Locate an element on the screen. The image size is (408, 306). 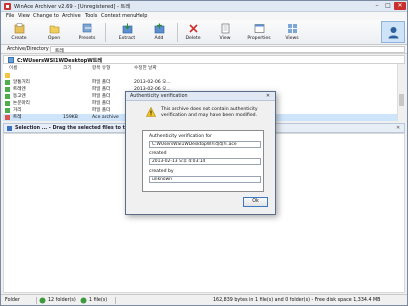
created-field: 2013-02-13 오후 4:03:14 is located at coordinates (205, 161).